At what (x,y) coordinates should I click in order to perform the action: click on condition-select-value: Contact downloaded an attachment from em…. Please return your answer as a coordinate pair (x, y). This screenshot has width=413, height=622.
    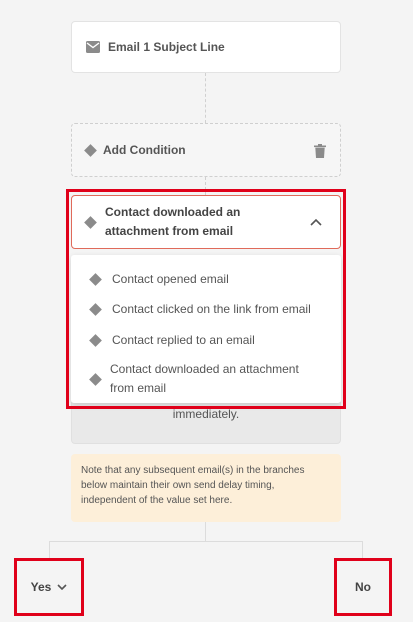
    Looking at the image, I should click on (172, 222).